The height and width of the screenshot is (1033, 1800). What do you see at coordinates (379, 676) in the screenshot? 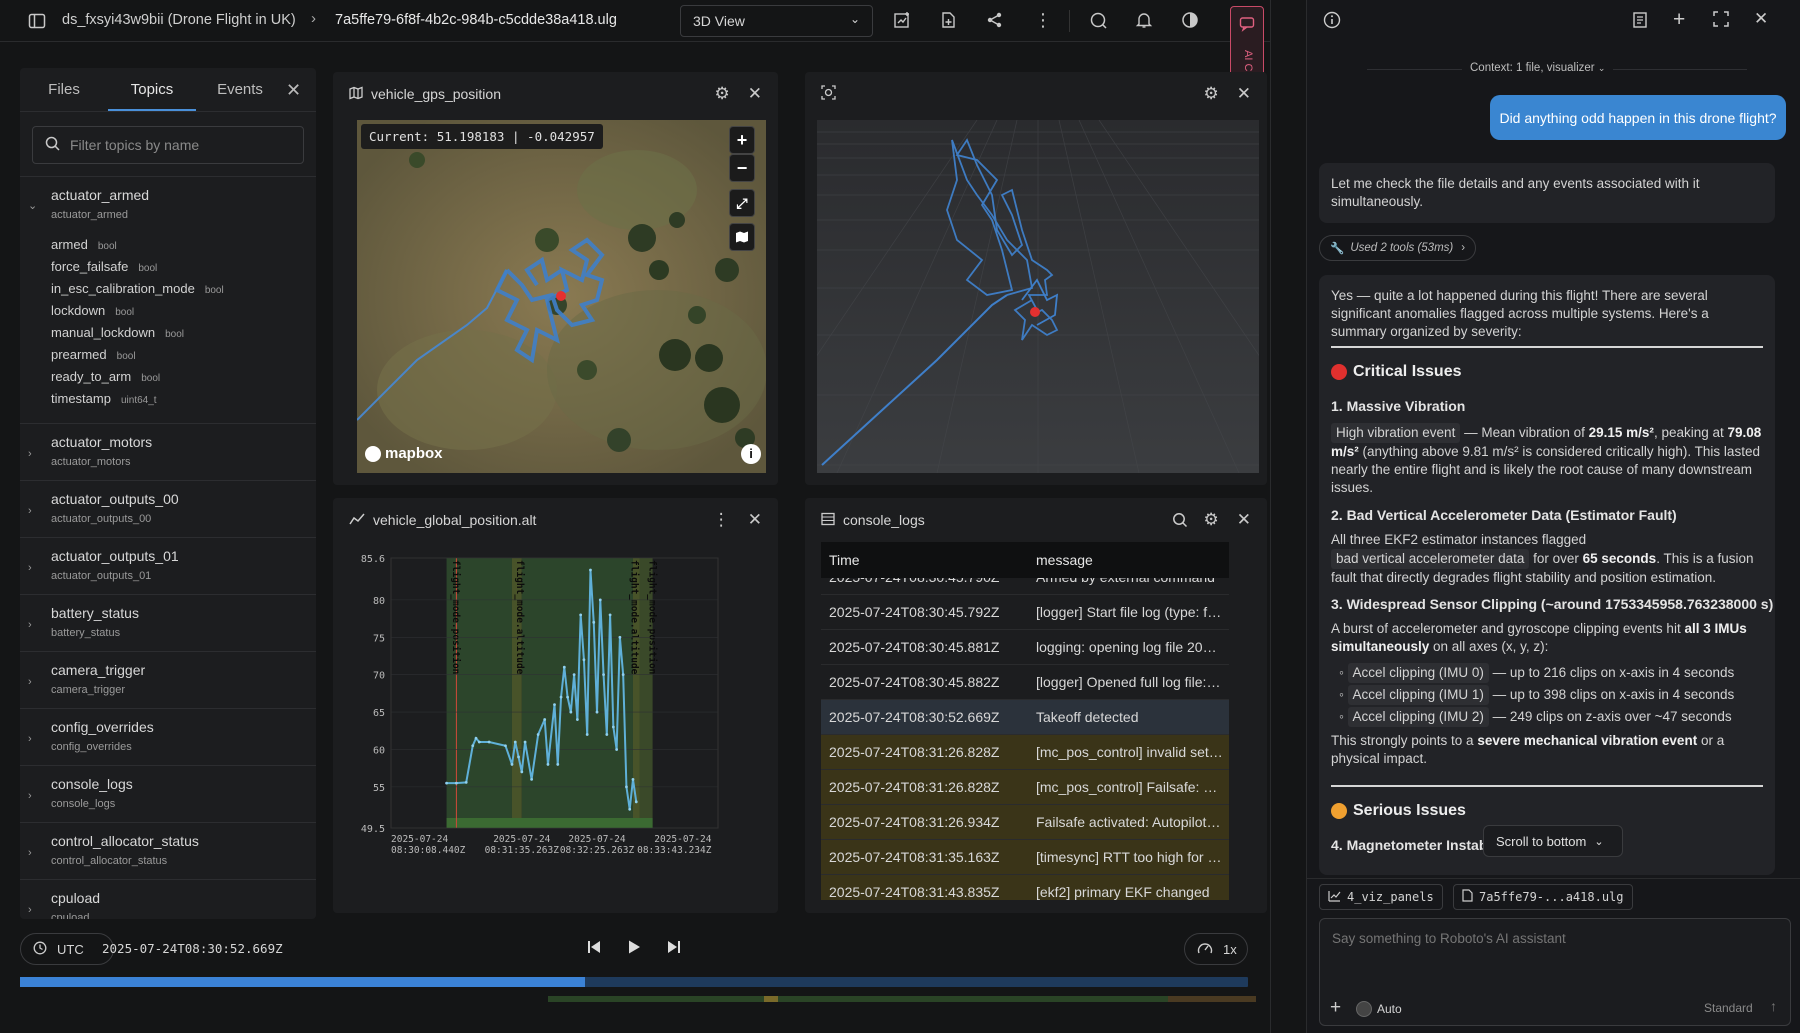
I see `y-tick-label: 70` at bounding box center [379, 676].